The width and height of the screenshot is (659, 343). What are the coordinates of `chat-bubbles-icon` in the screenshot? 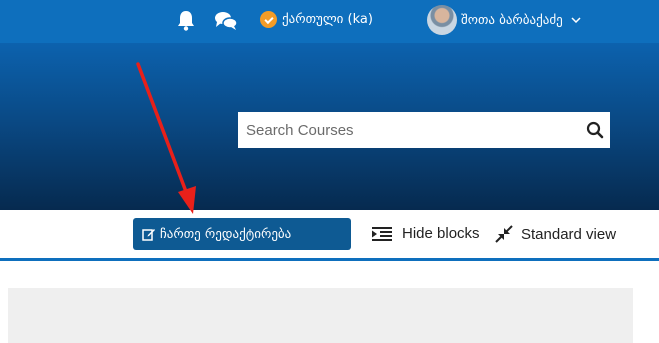 It's located at (226, 21).